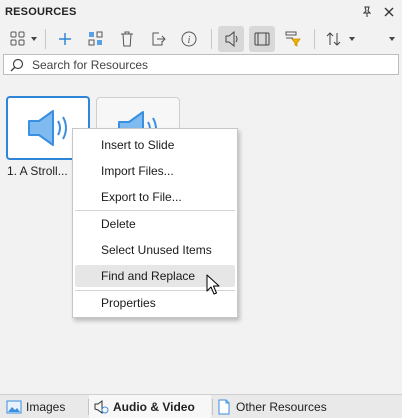 This screenshot has height=418, width=402. What do you see at coordinates (17, 65) in the screenshot?
I see `search-icon` at bounding box center [17, 65].